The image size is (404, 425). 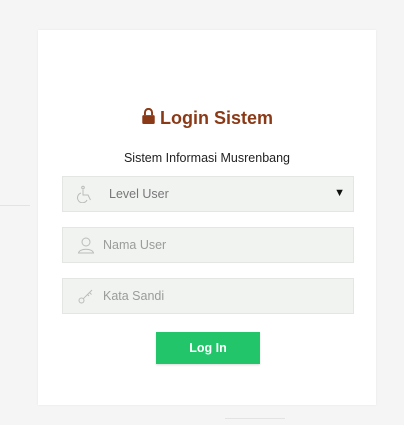 I want to click on level-user-select: Level User ▼, so click(x=208, y=194).